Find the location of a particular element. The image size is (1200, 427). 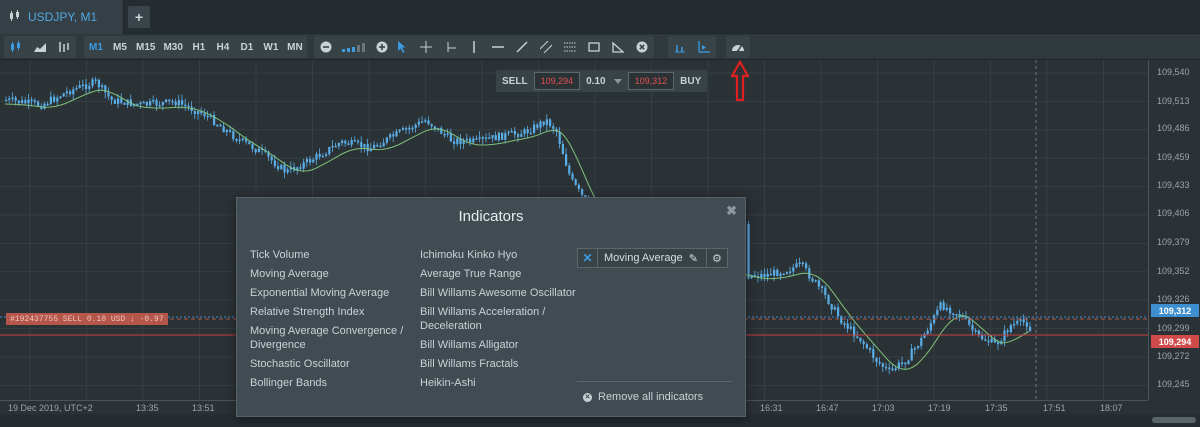

price-line-tool is located at coordinates (450, 47).